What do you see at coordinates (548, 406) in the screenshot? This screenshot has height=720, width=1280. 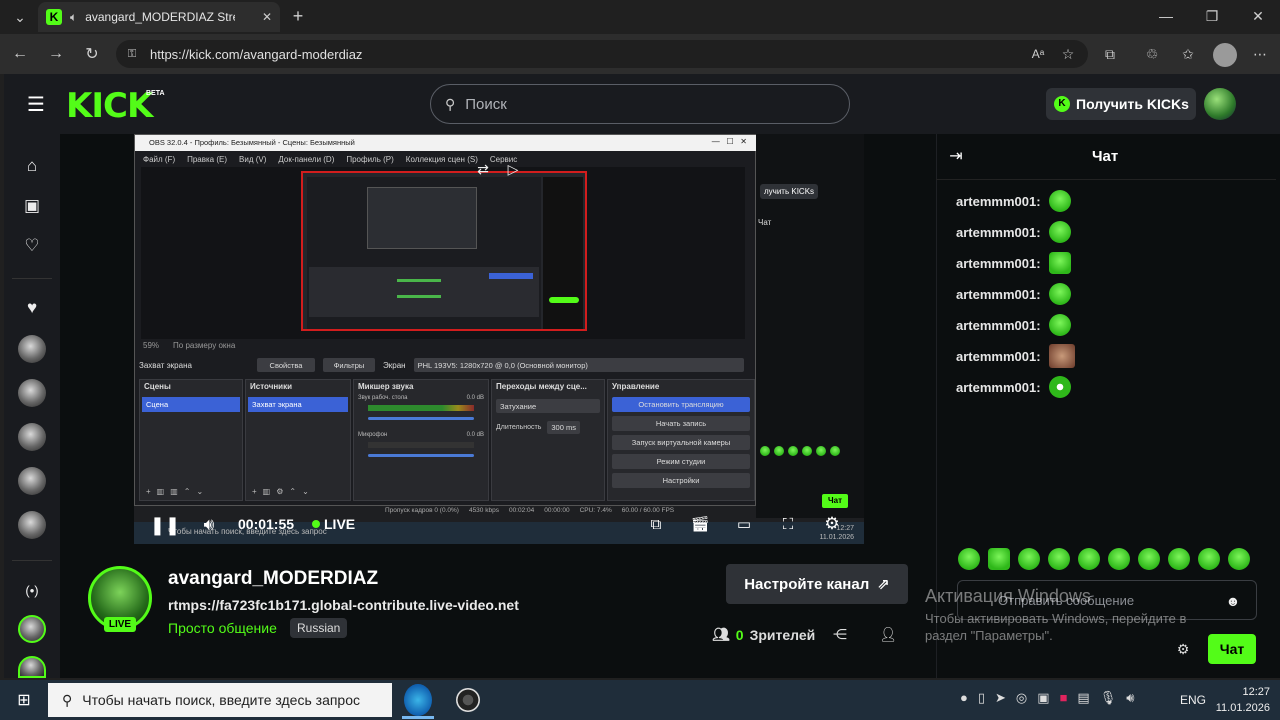 I see `obs-transition-select: Затухание` at bounding box center [548, 406].